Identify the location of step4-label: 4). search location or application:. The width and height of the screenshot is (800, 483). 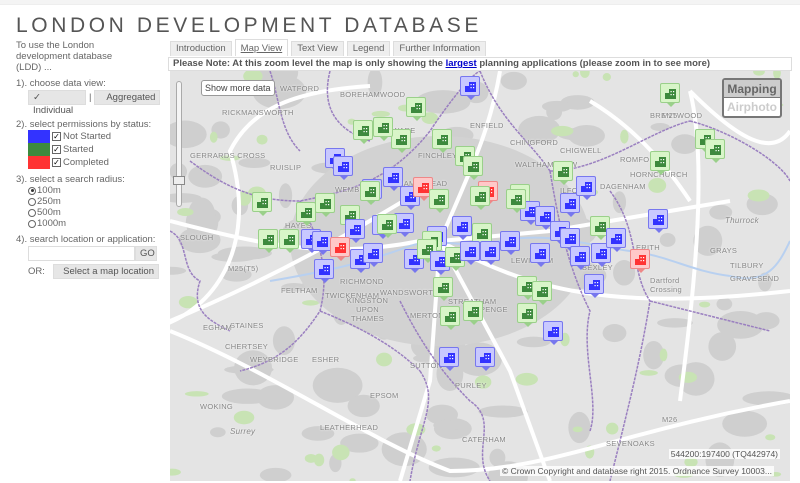
(86, 239).